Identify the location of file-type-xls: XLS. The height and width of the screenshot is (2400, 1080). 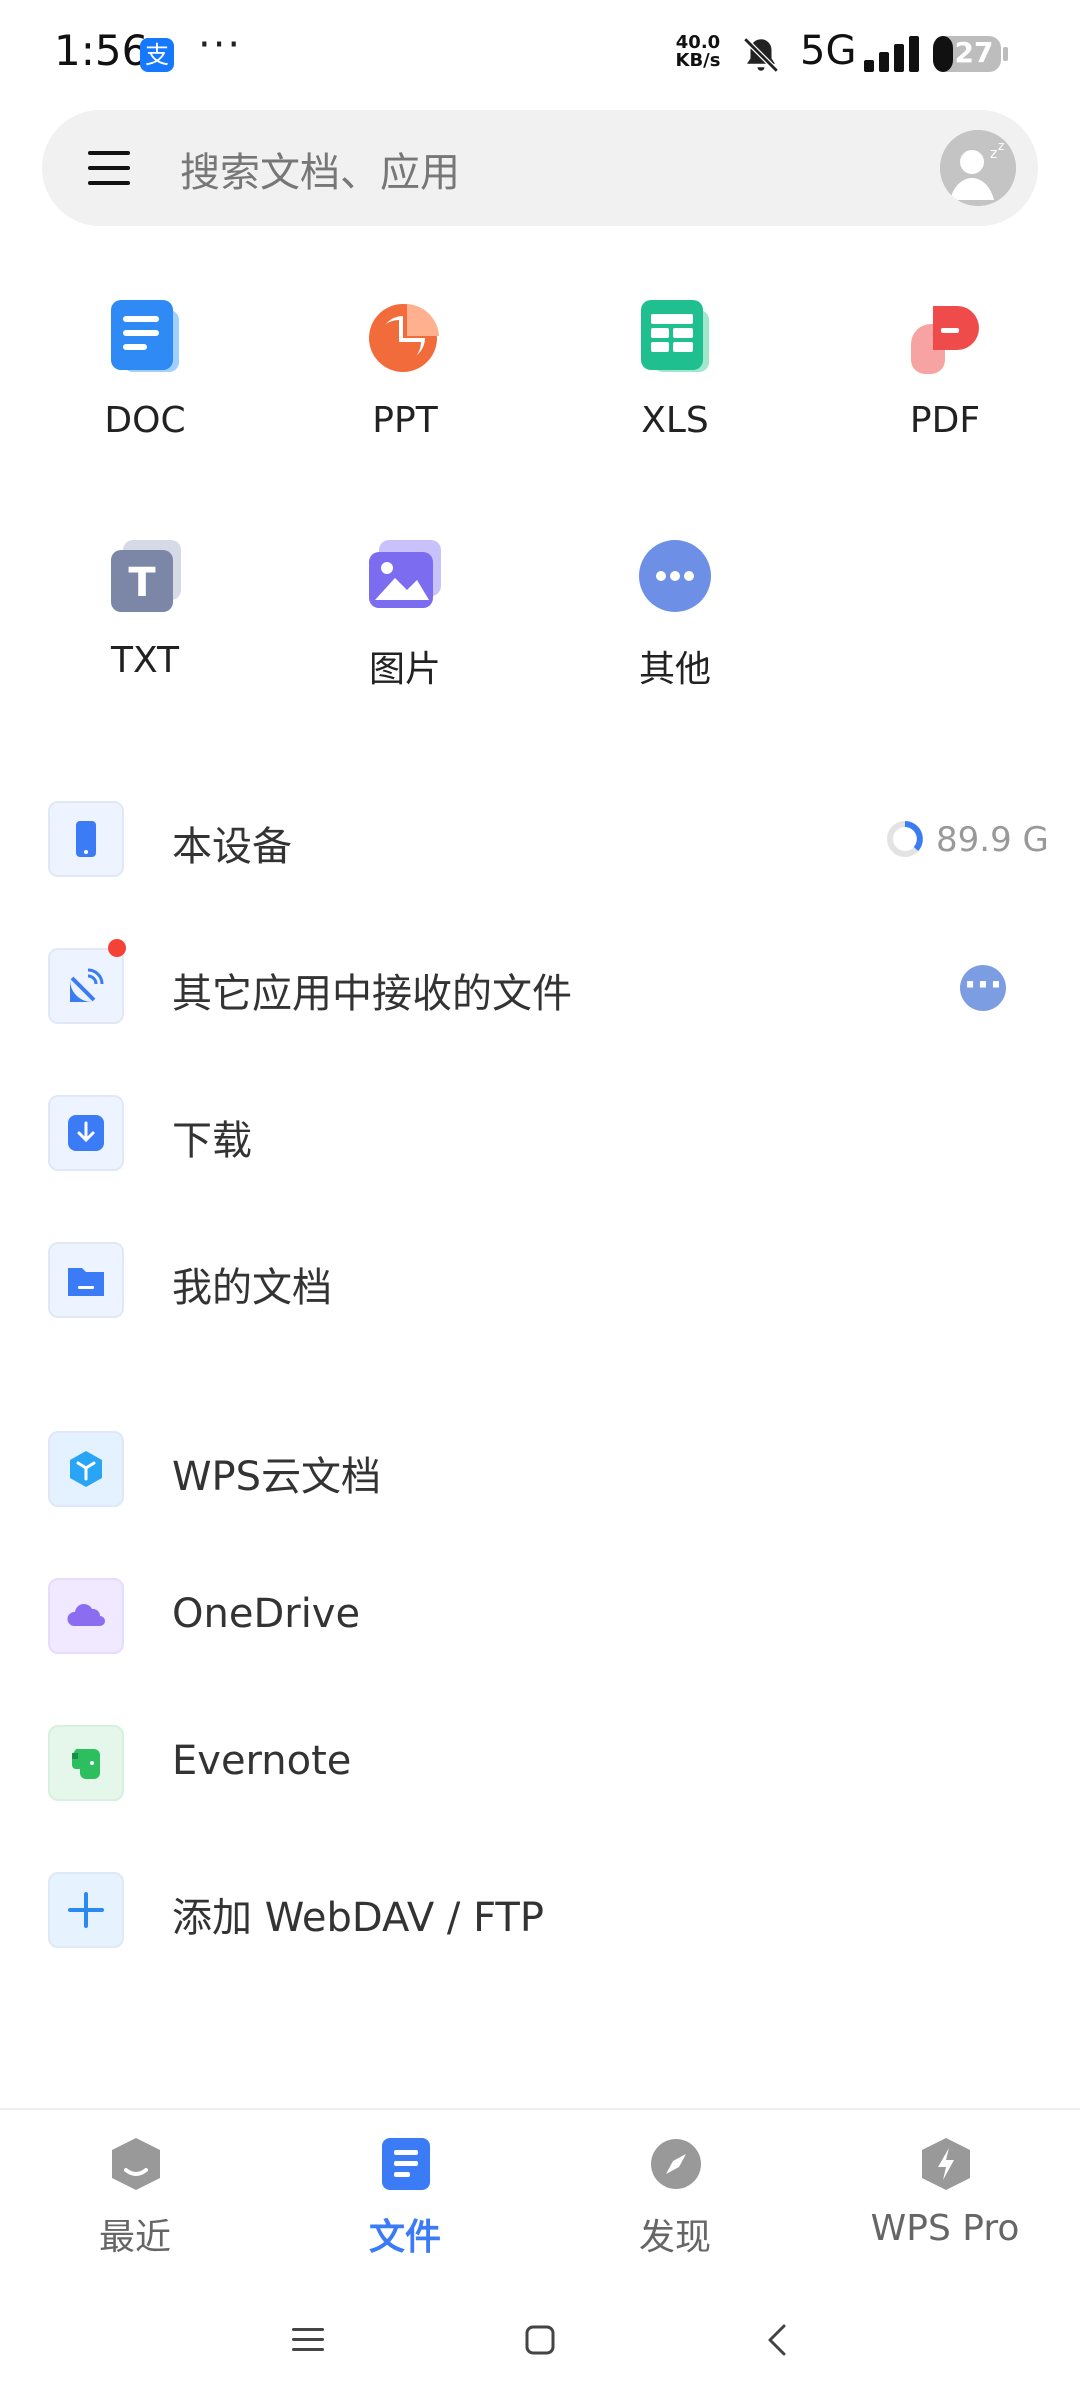
(675, 370).